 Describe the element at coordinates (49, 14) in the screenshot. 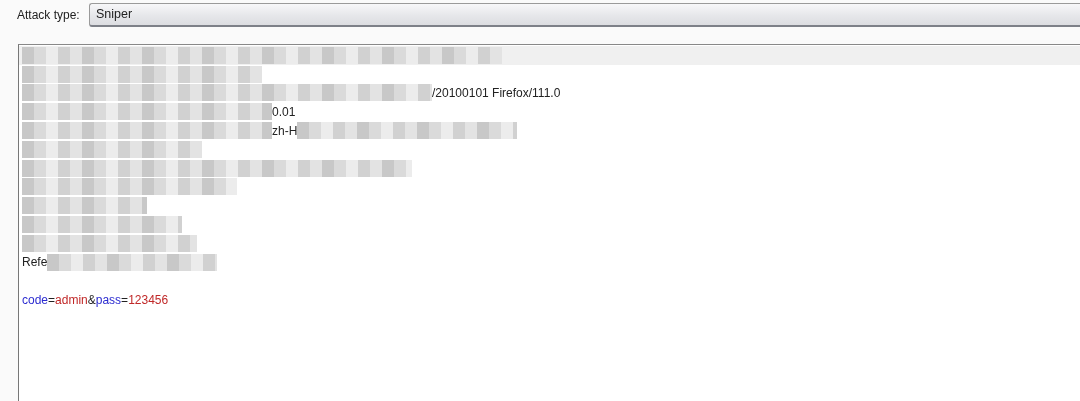

I see `attack-type-label: Attack type:` at that location.